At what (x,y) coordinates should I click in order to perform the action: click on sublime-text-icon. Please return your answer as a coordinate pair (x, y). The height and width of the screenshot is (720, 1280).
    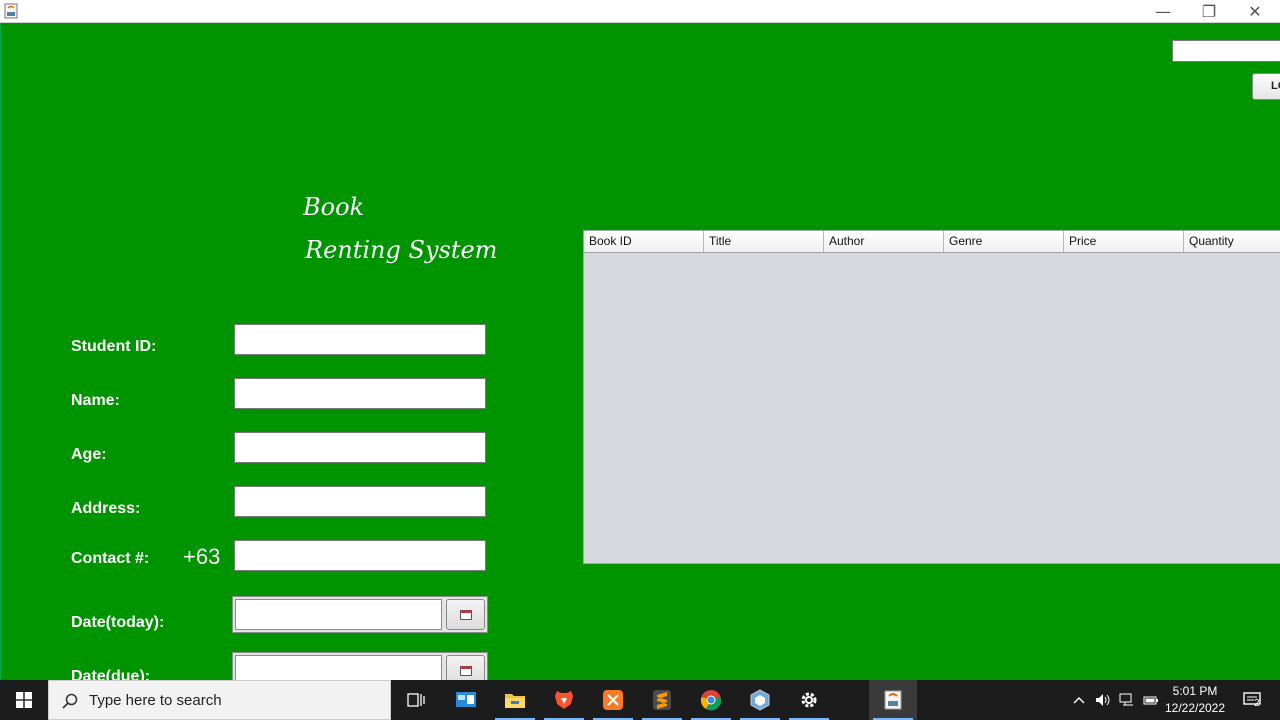
    Looking at the image, I should click on (662, 700).